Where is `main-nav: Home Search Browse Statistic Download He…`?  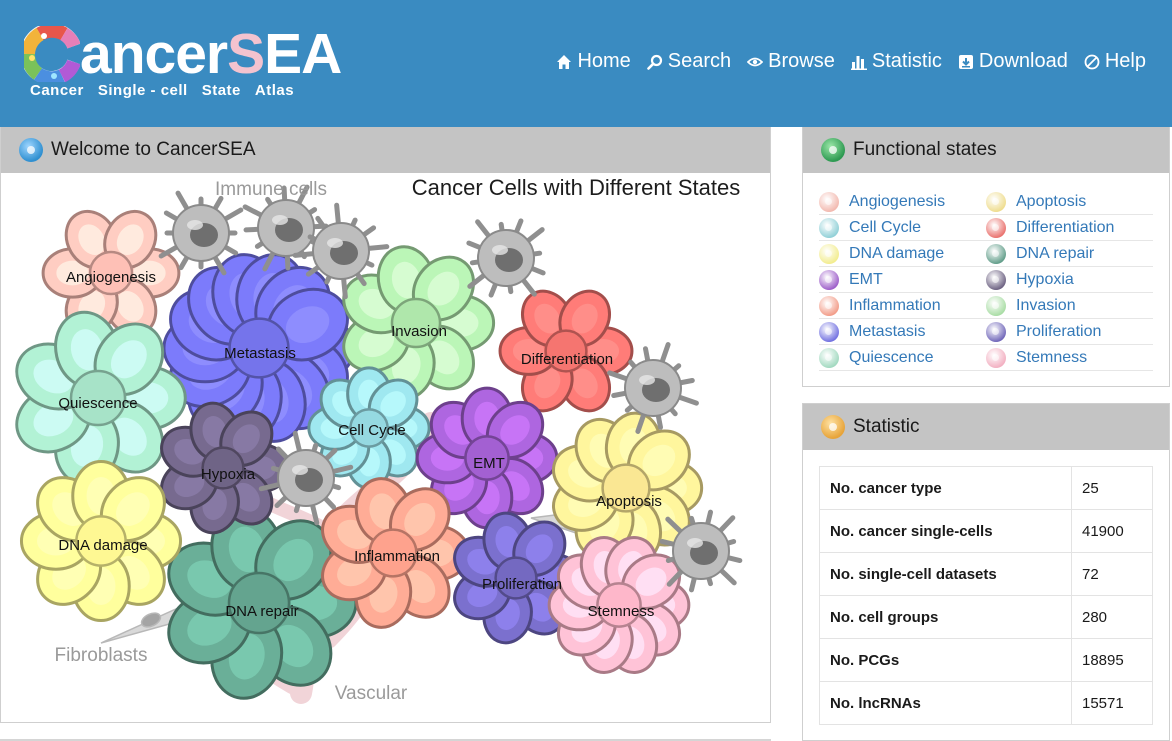
main-nav: Home Search Browse Statistic Download He… is located at coordinates (851, 61).